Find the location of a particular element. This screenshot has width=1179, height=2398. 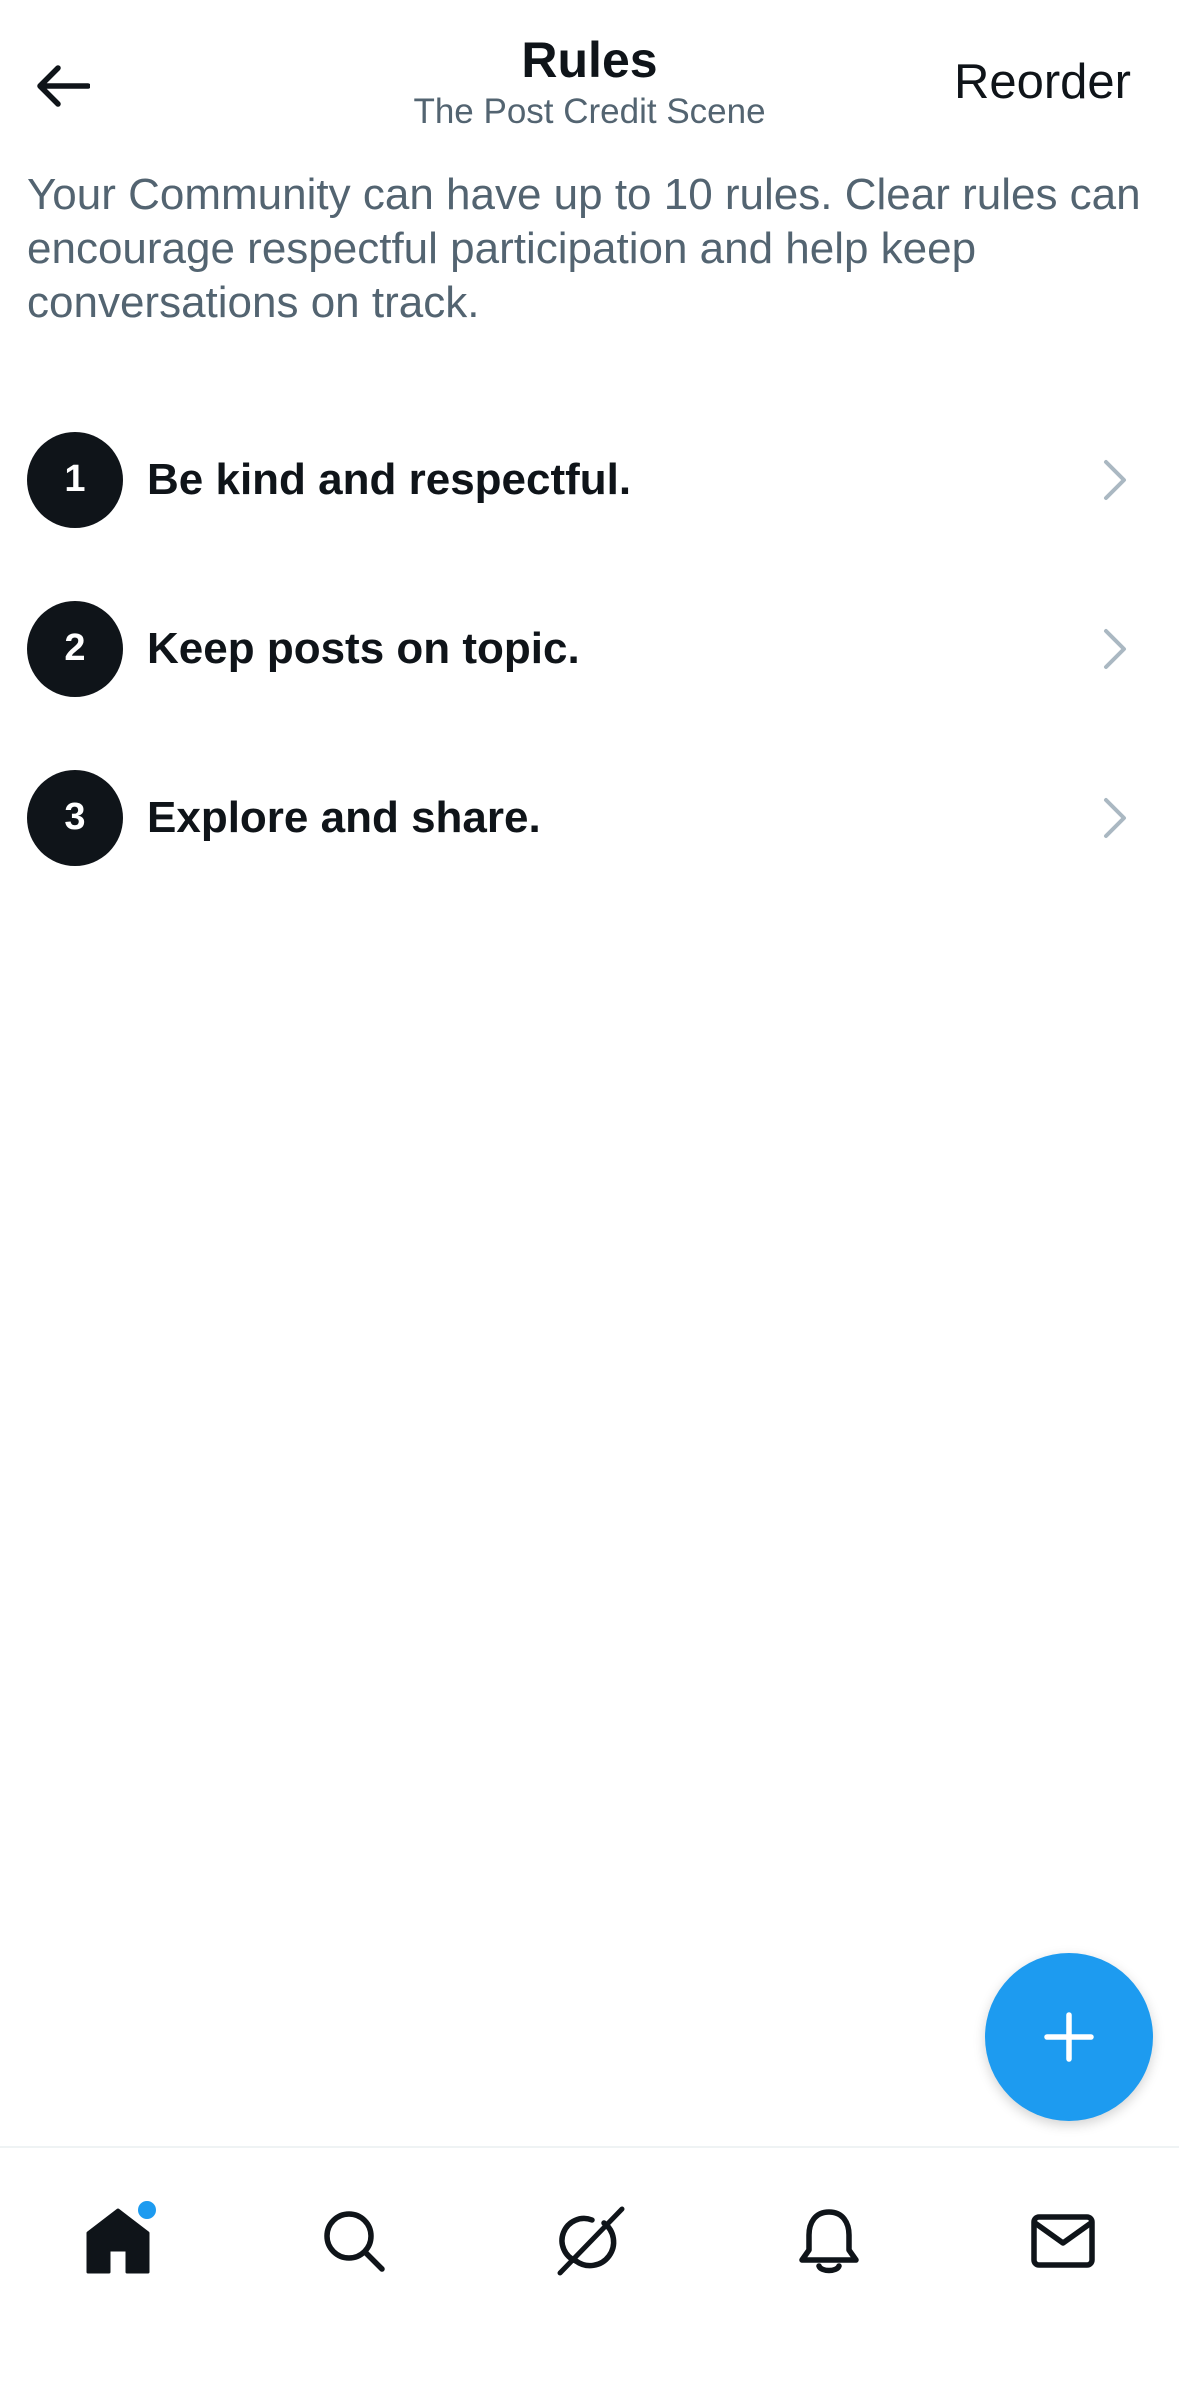

rule-text: Keep posts on topic. is located at coordinates (363, 648).